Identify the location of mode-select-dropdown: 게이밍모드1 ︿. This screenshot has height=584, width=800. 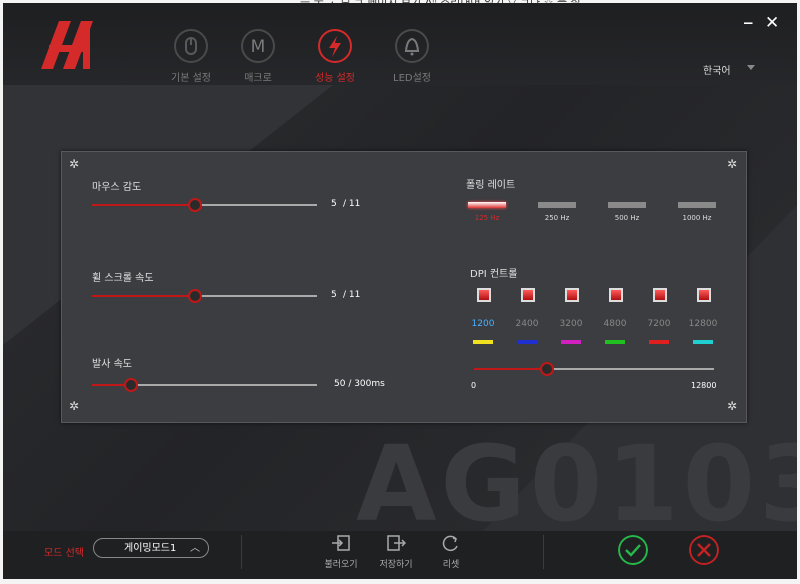
(151, 548).